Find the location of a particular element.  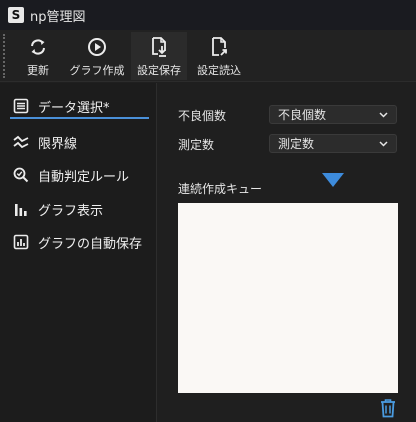

create-graph-button-label: グラフ作成 is located at coordinates (97, 70).